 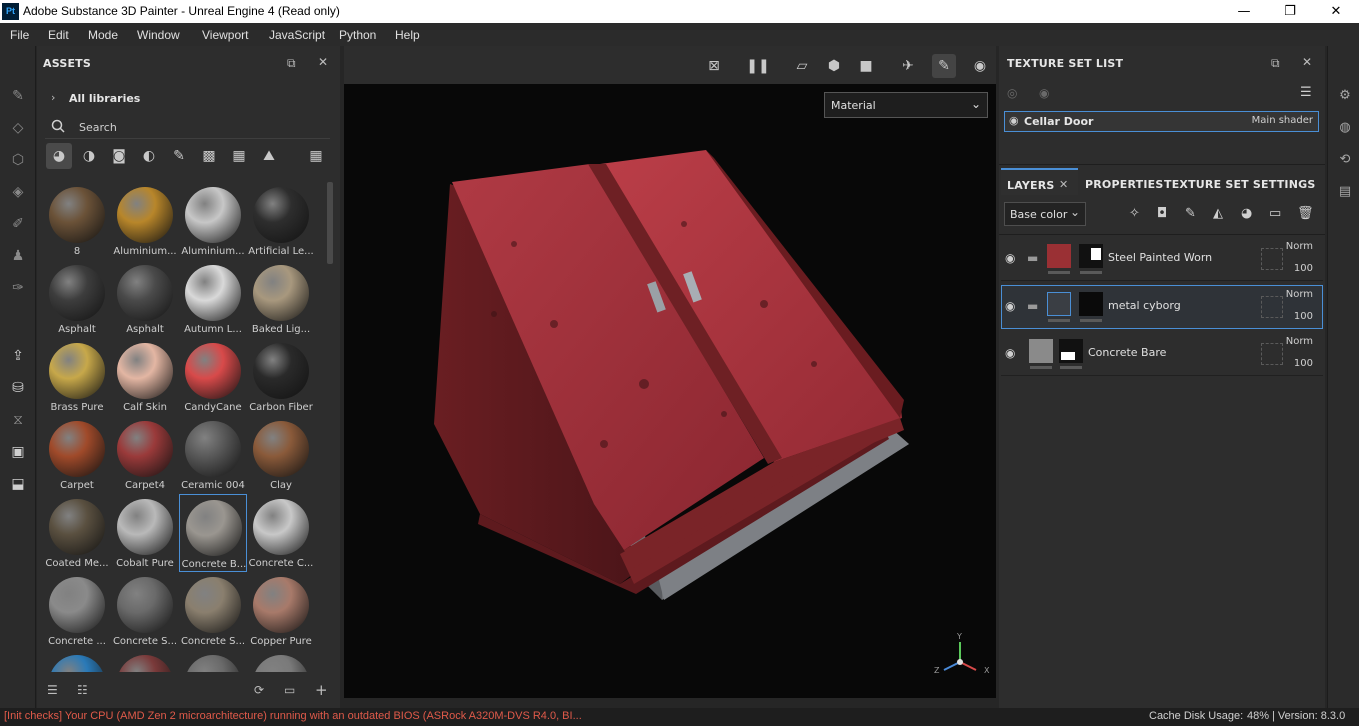 I want to click on maximize-button: ❐, so click(x=1290, y=11).